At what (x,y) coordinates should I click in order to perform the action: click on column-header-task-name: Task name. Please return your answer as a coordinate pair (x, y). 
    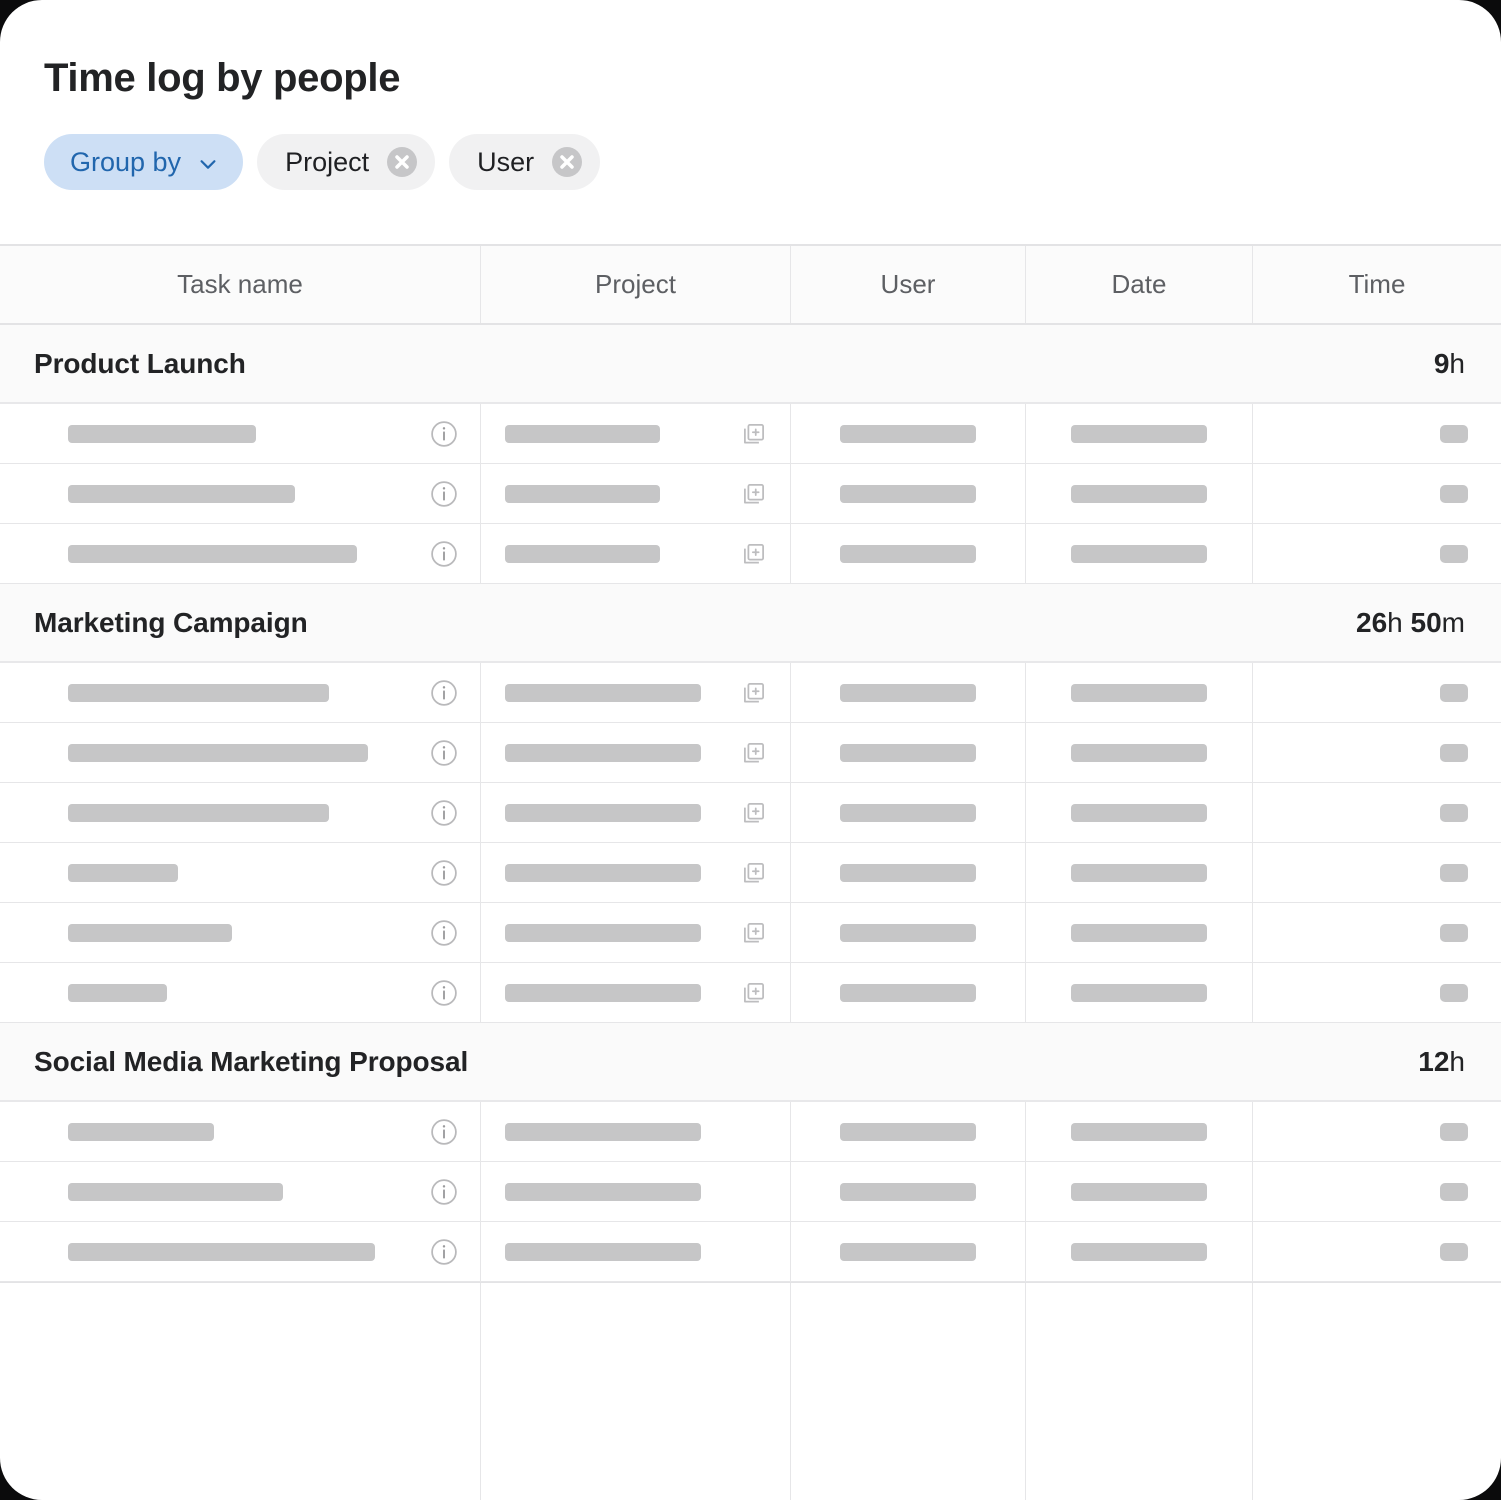
    Looking at the image, I should click on (240, 284).